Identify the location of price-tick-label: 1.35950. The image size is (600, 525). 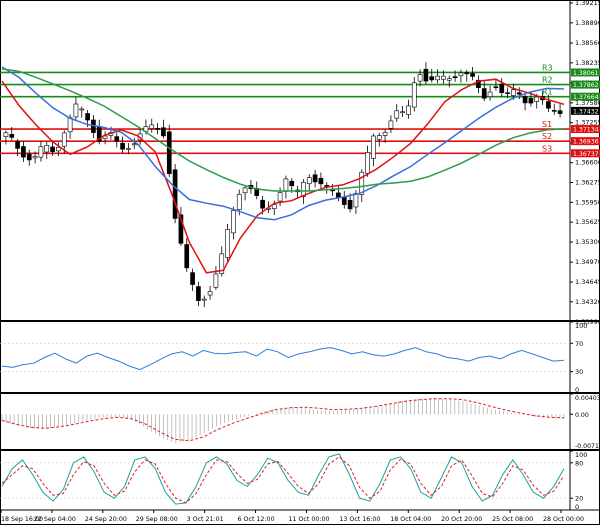
(587, 202).